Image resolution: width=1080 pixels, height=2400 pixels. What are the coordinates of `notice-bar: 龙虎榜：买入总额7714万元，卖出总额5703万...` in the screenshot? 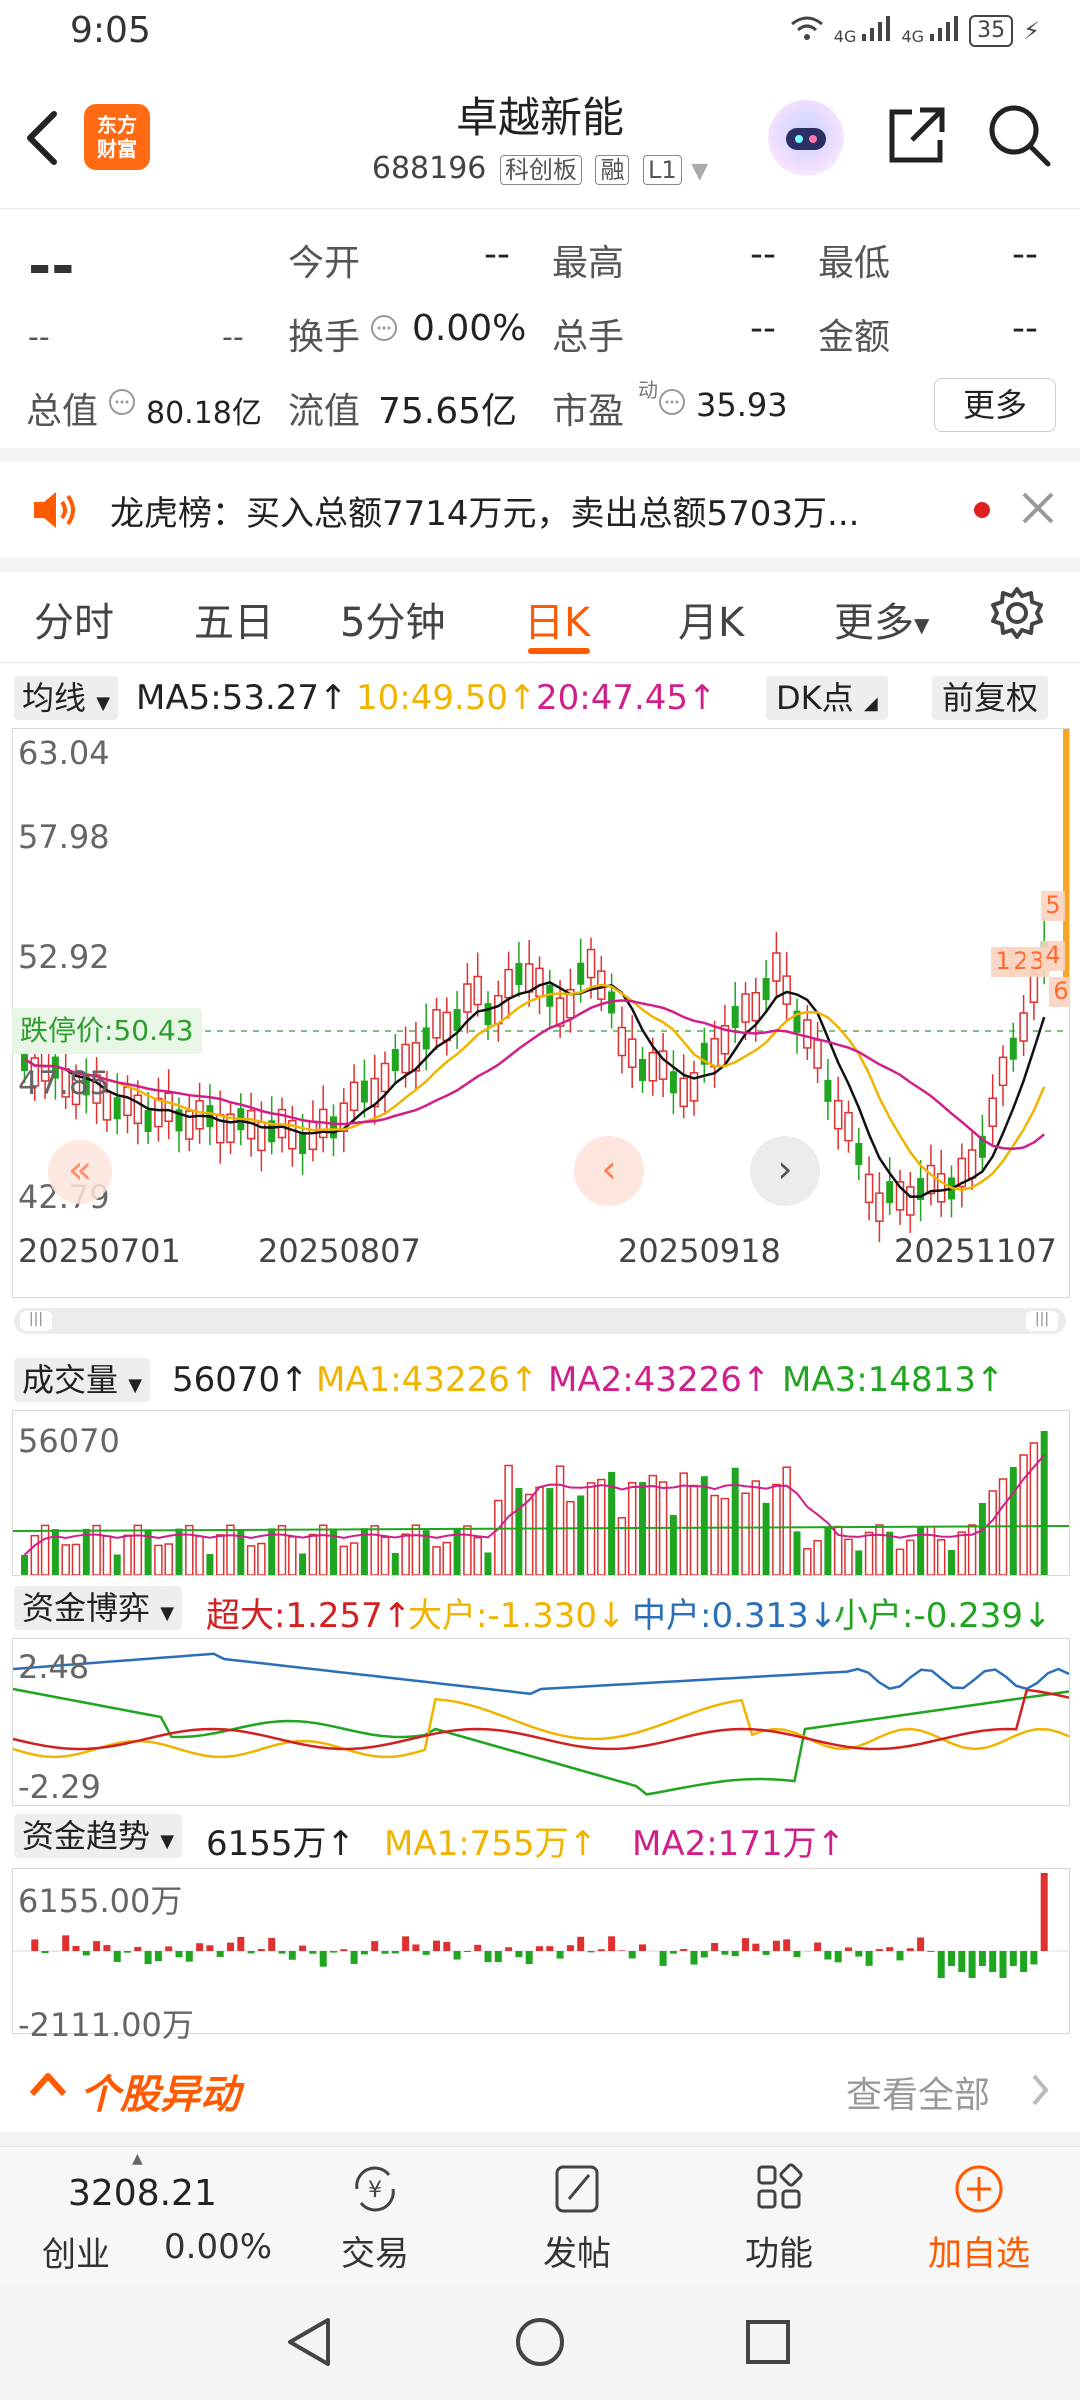 It's located at (540, 510).